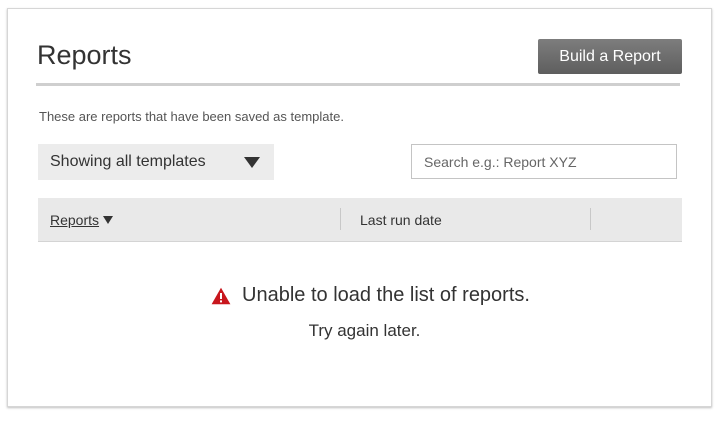 The height and width of the screenshot is (426, 728). I want to click on column-header-reports: Reports, so click(82, 220).